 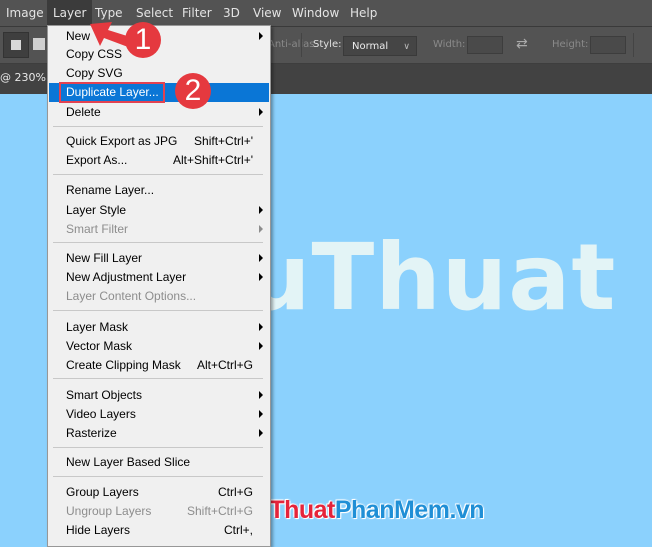 What do you see at coordinates (159, 210) in the screenshot?
I see `menu-item-layer-style: Layer Style` at bounding box center [159, 210].